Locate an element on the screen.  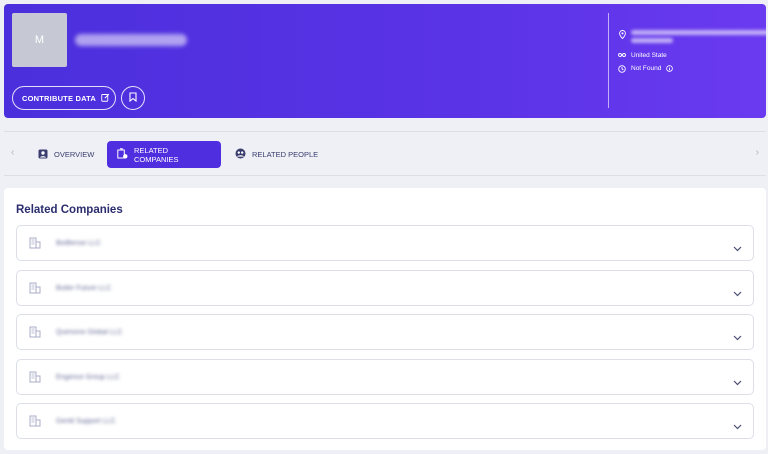
company-list-item: Engence Group LLC is located at coordinates (385, 377).